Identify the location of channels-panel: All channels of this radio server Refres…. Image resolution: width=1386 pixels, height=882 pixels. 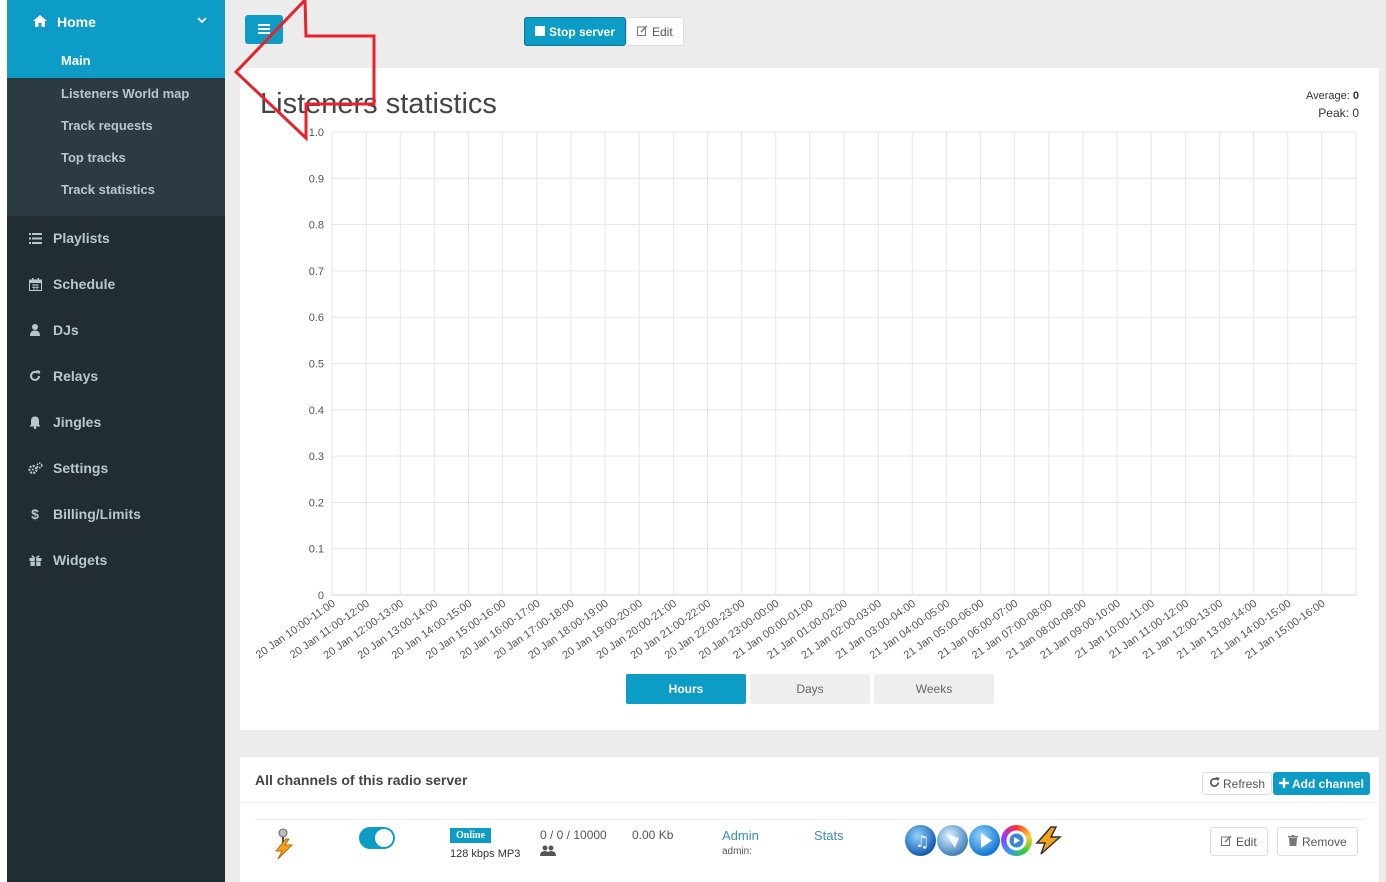
(809, 819).